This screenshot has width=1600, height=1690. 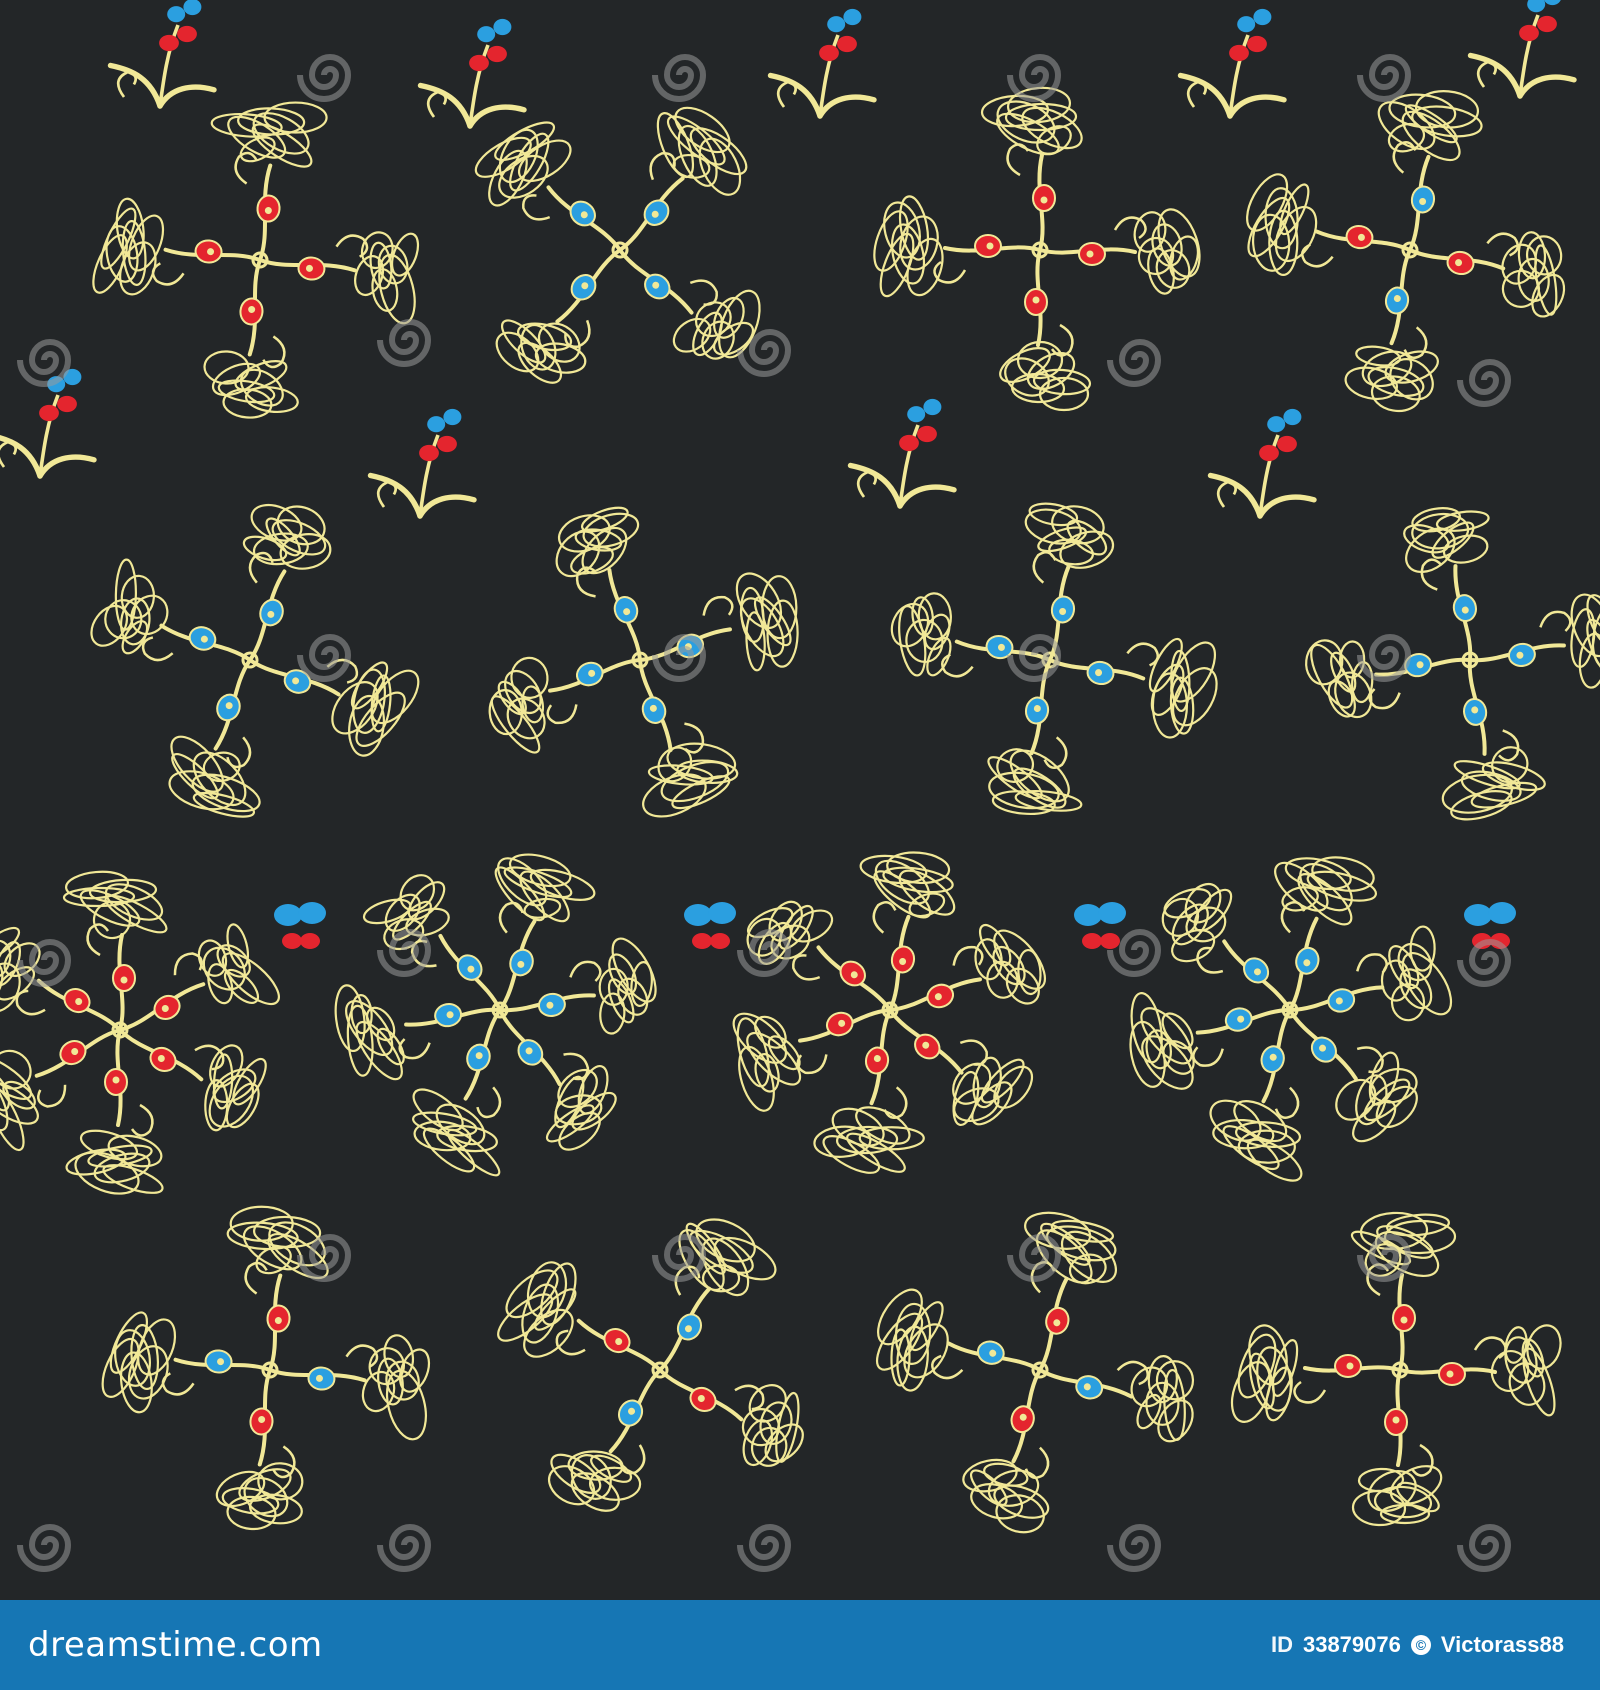 I want to click on image-id-number: 33879076, so click(x=1351, y=1644).